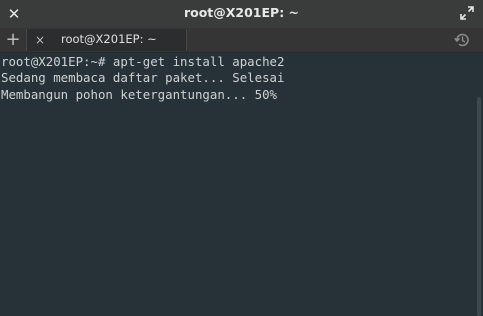 This screenshot has width=483, height=316. Describe the element at coordinates (143, 61) in the screenshot. I see `terminal-line: root@X201EP:~# apt-get install apache2` at that location.